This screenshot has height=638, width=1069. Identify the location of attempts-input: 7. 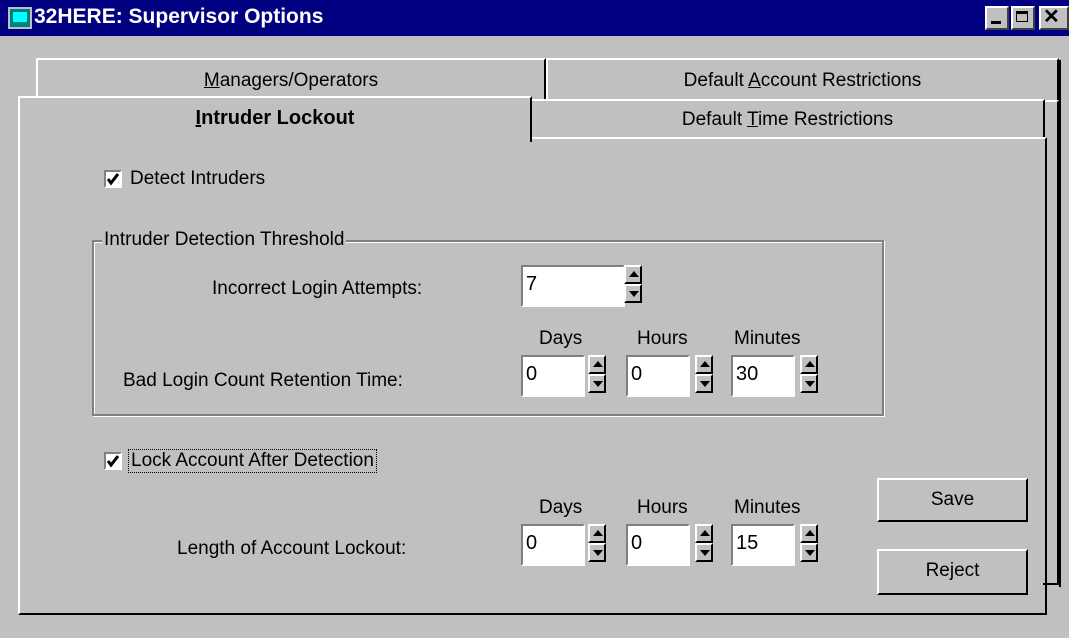
(573, 286).